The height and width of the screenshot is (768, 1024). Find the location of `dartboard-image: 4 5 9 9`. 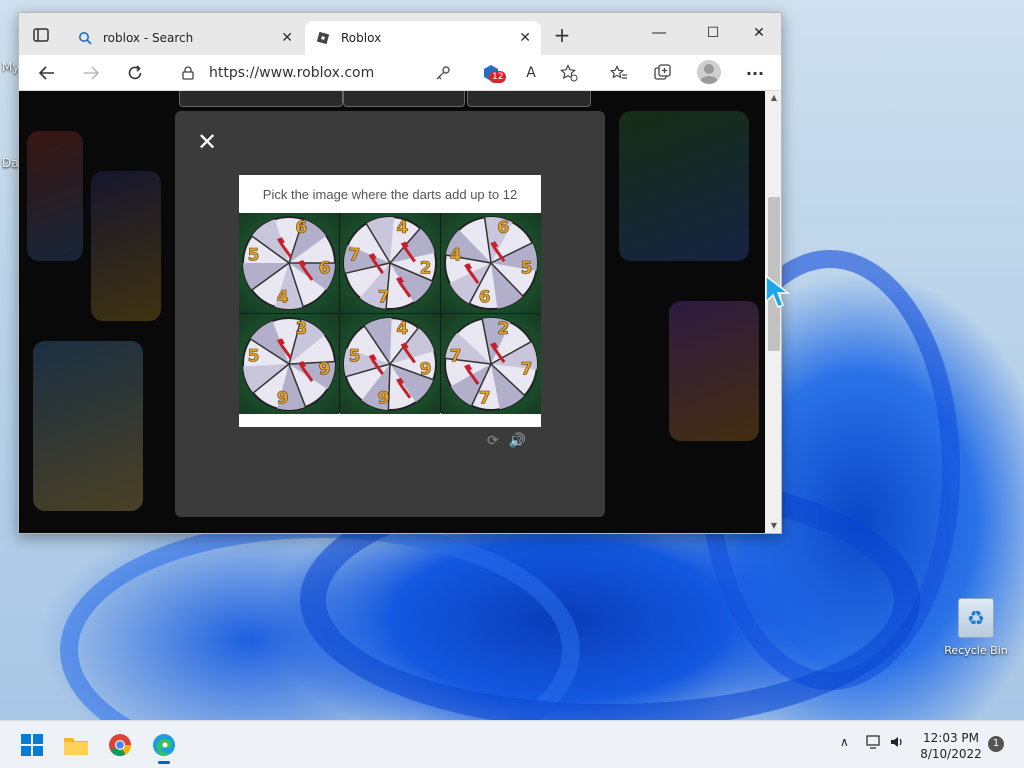

dartboard-image: 4 5 9 9 is located at coordinates (390, 364).